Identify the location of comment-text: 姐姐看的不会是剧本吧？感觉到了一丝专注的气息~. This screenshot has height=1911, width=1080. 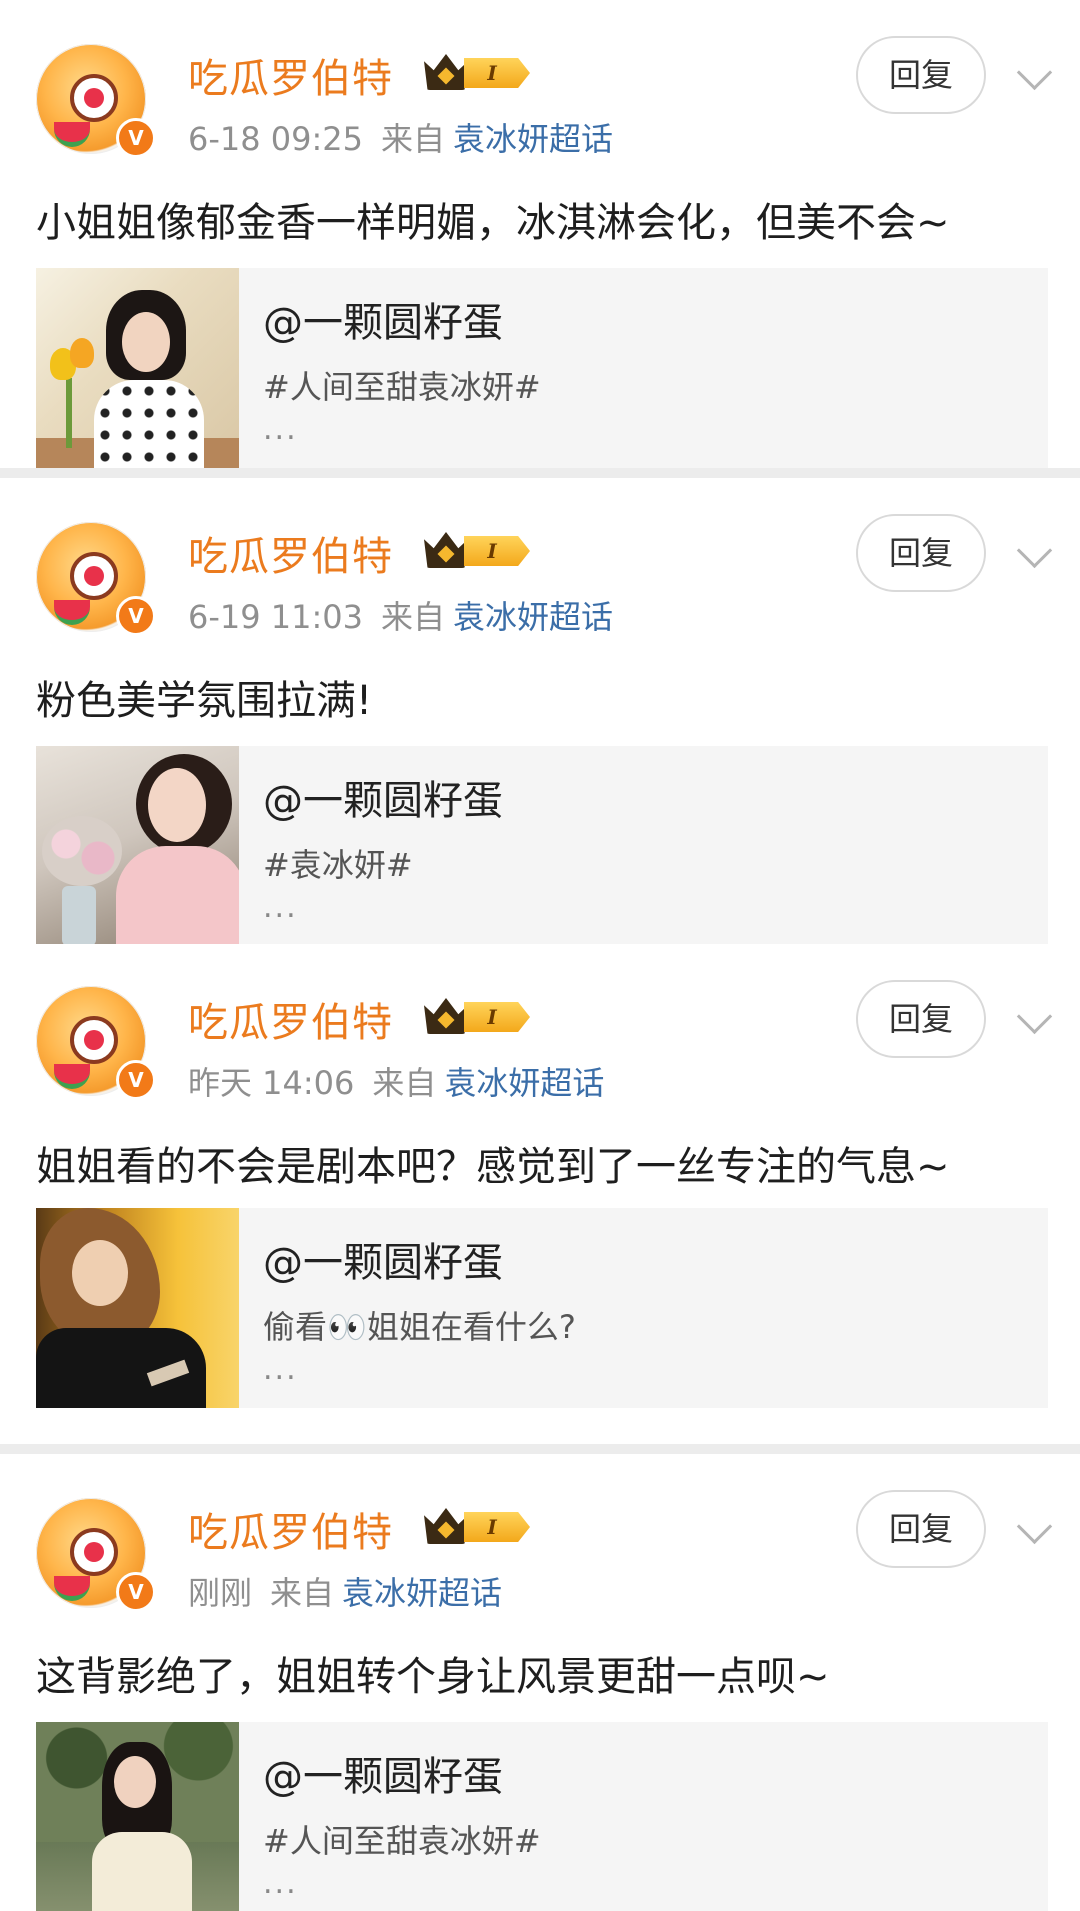
(493, 1167).